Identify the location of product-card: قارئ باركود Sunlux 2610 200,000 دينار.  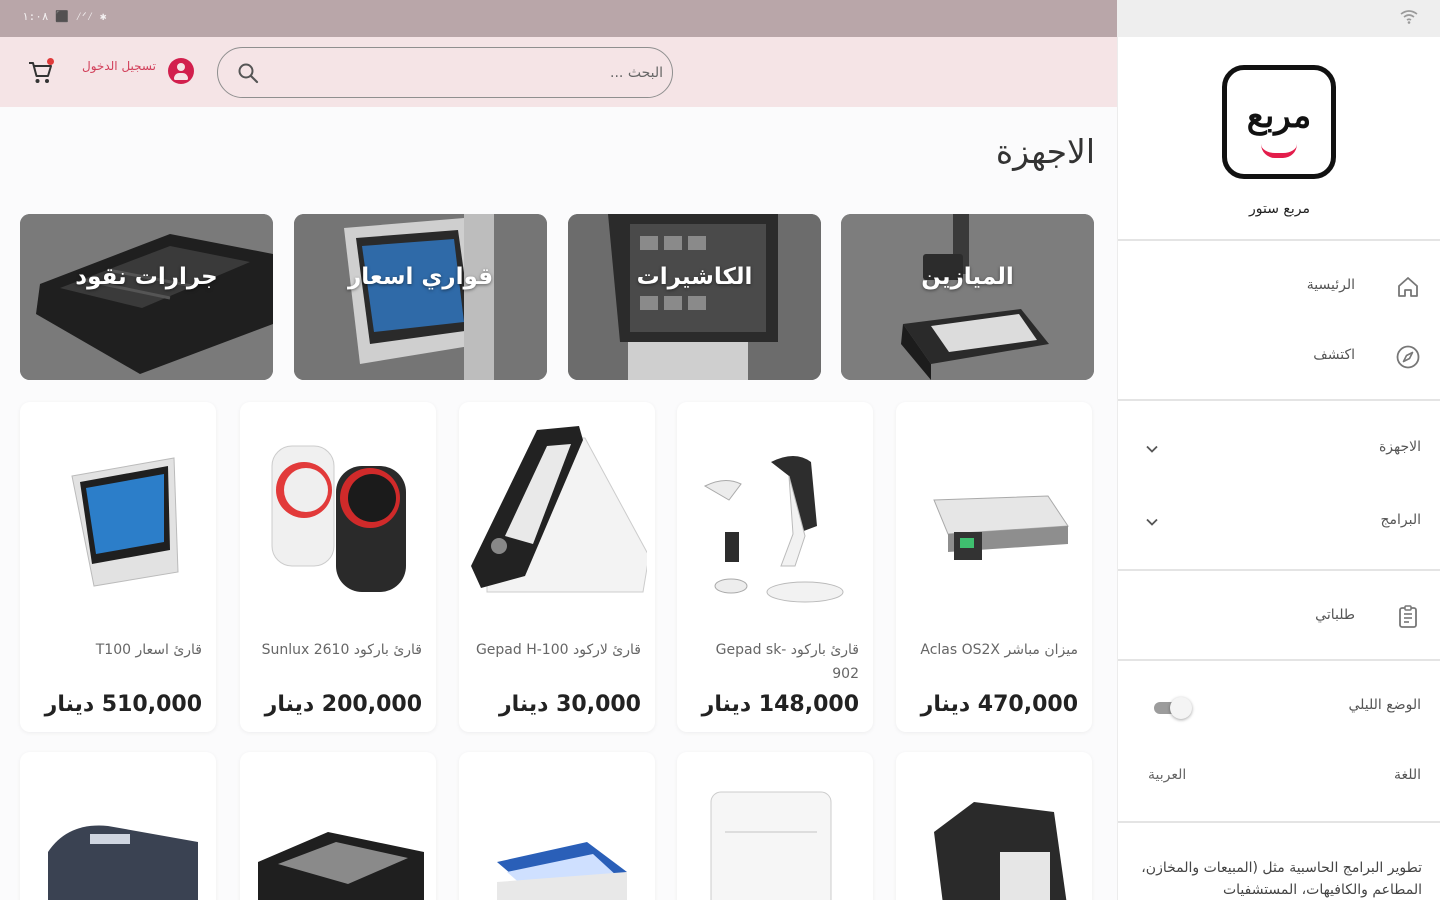
(338, 567).